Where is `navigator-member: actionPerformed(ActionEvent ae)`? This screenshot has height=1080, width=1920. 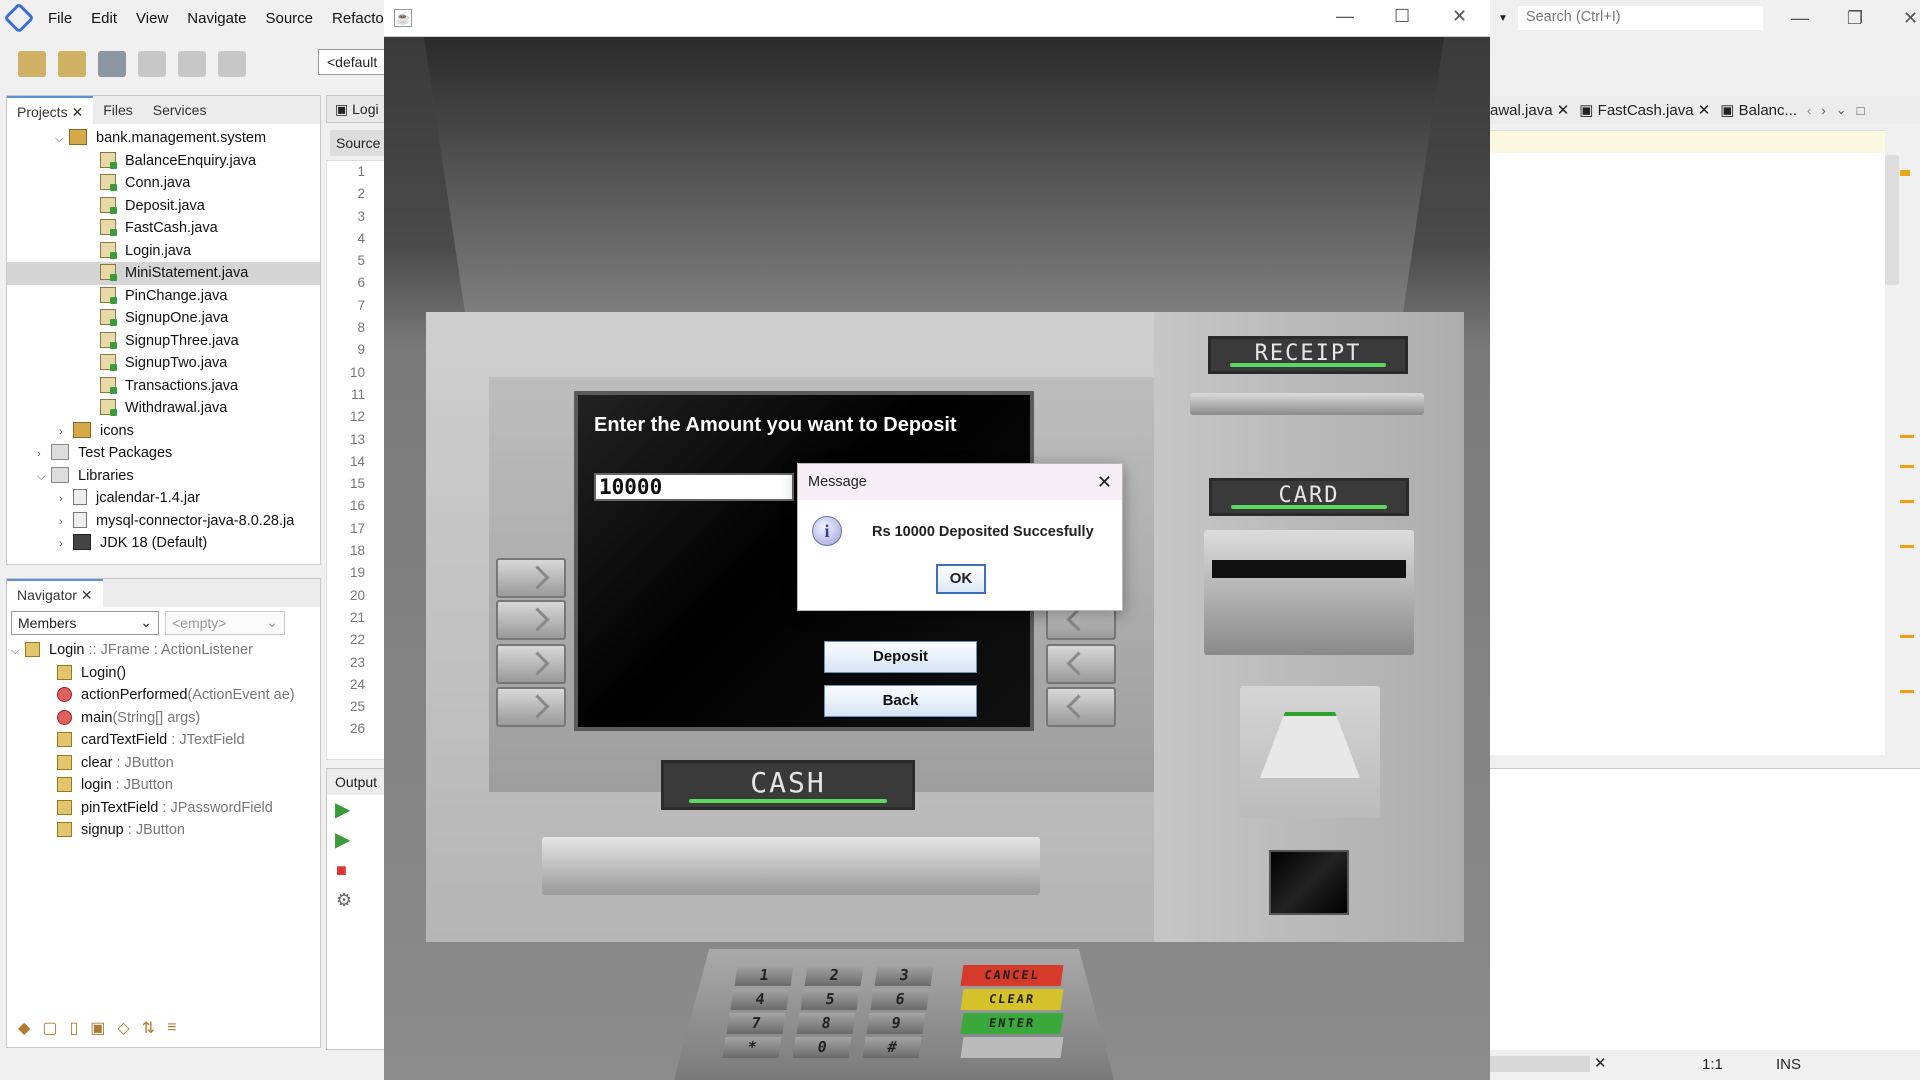
navigator-member: actionPerformed(ActionEvent ae) is located at coordinates (163, 695).